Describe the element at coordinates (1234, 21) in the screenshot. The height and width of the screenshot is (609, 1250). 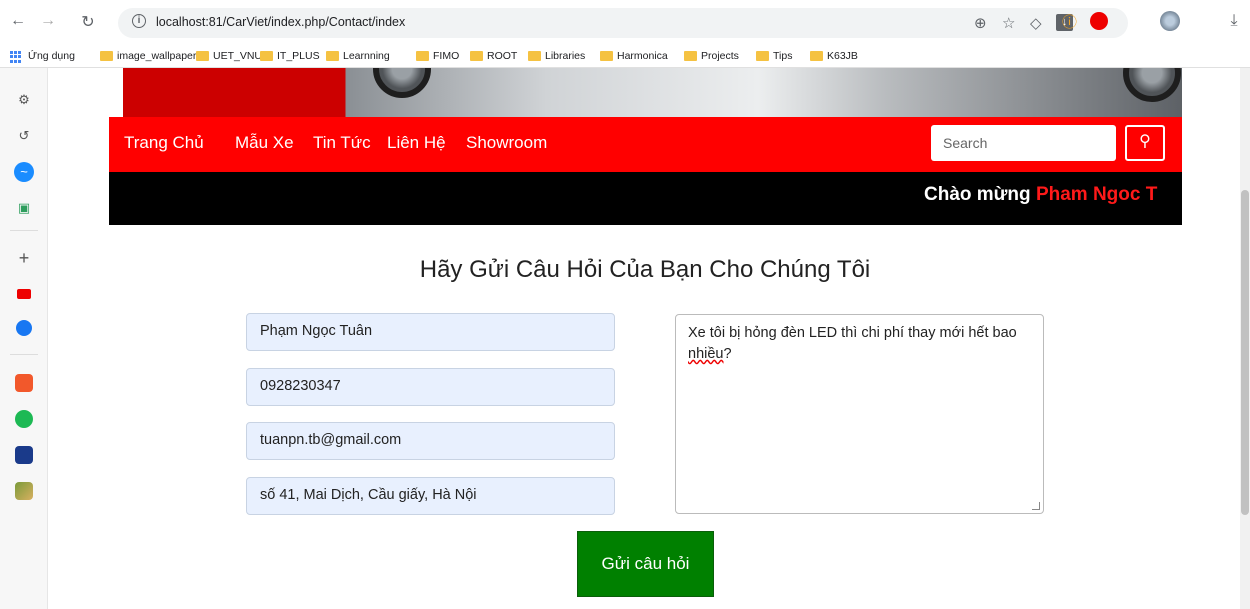
I see `downloads-icon: ⤓` at that location.